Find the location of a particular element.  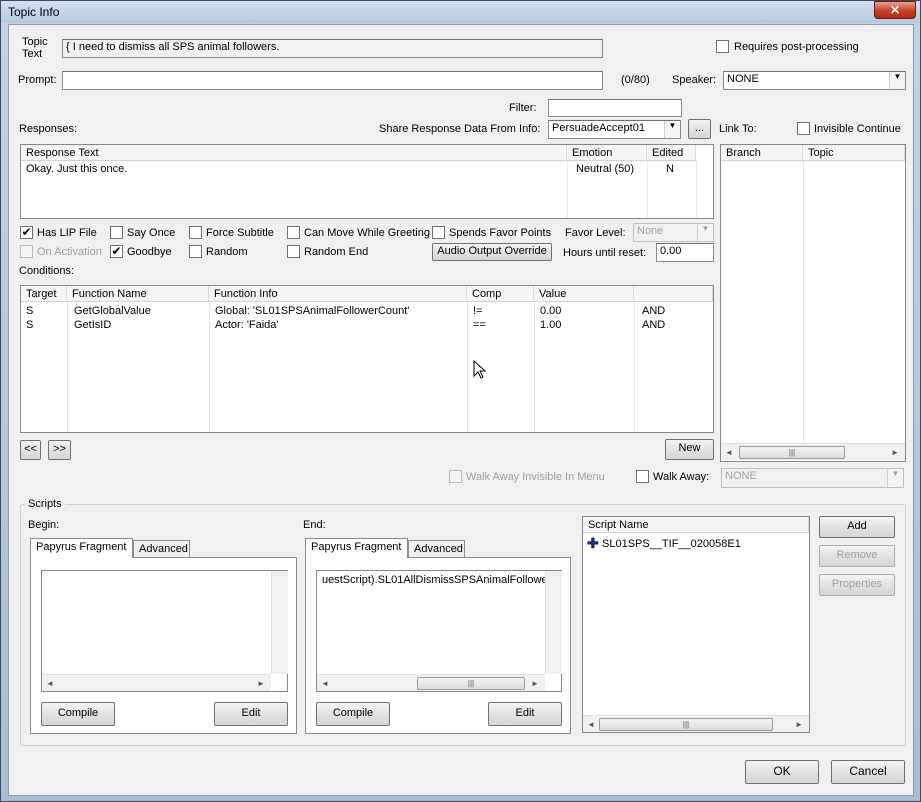

title-bar: Topic Info ✕ is located at coordinates (460, 12).